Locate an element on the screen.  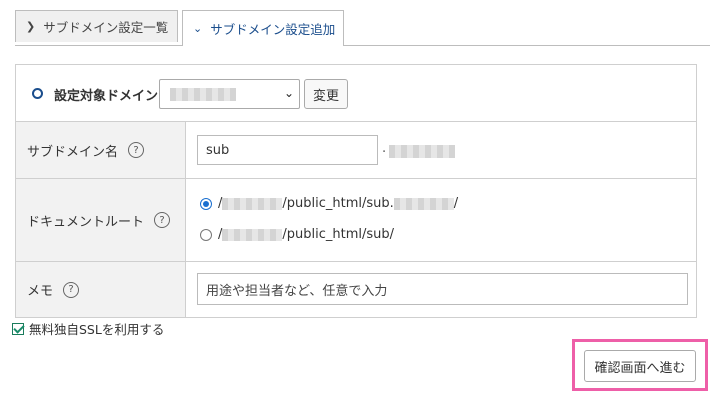
subdomain-row: サブドメイン名 ? sub . is located at coordinates (356, 149).